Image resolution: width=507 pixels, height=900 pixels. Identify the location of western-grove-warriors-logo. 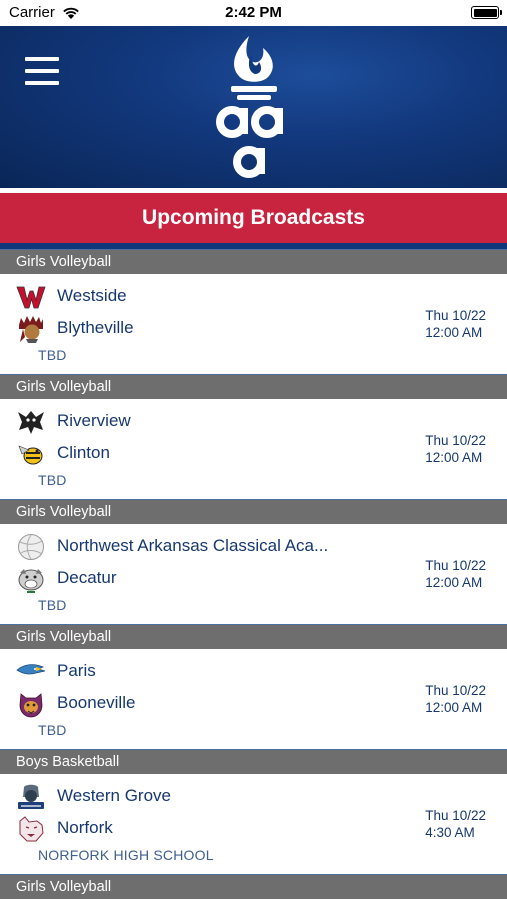
(31, 796).